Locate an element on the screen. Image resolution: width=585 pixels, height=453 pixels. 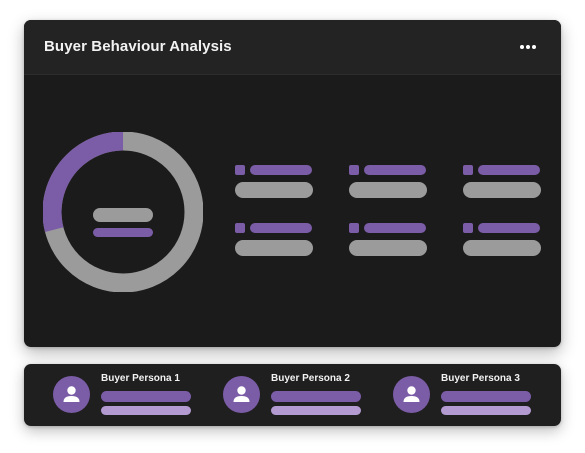
persona-name: Buyer Persona 2 is located at coordinates (310, 378).